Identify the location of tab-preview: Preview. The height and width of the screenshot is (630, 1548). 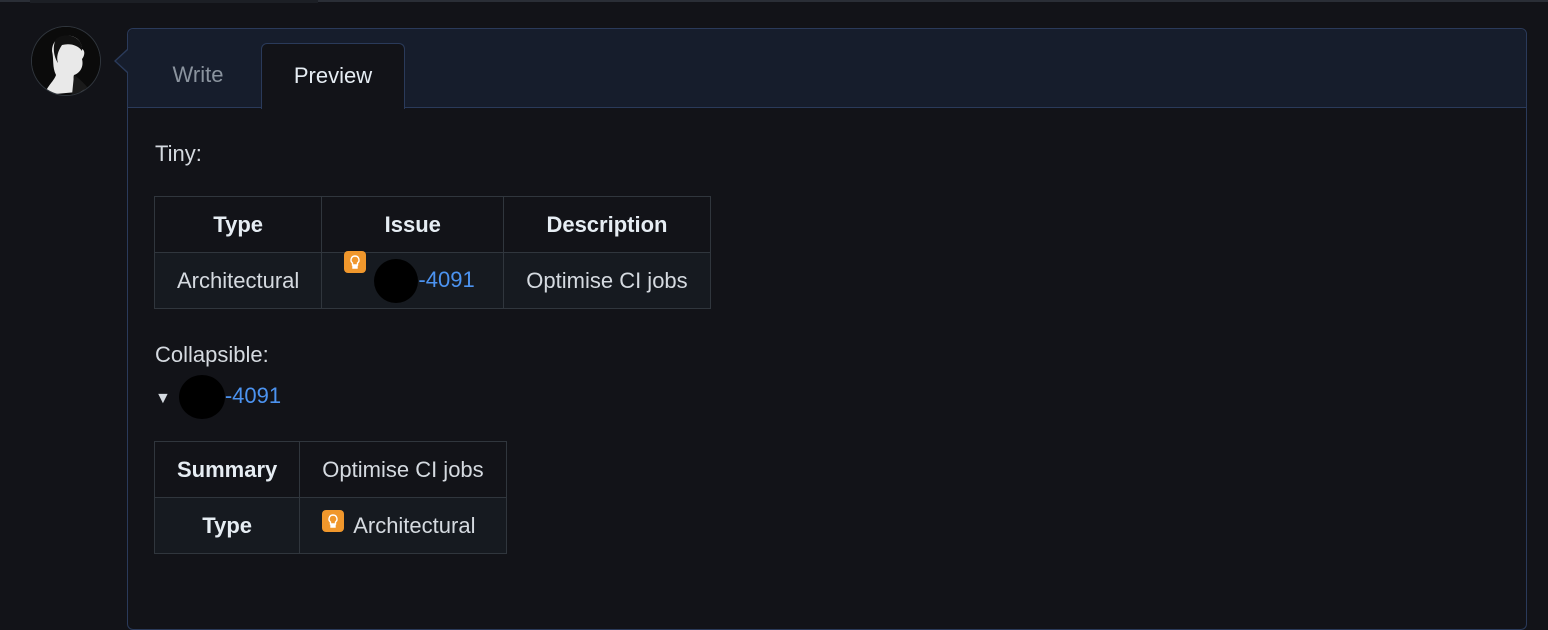
(333, 76).